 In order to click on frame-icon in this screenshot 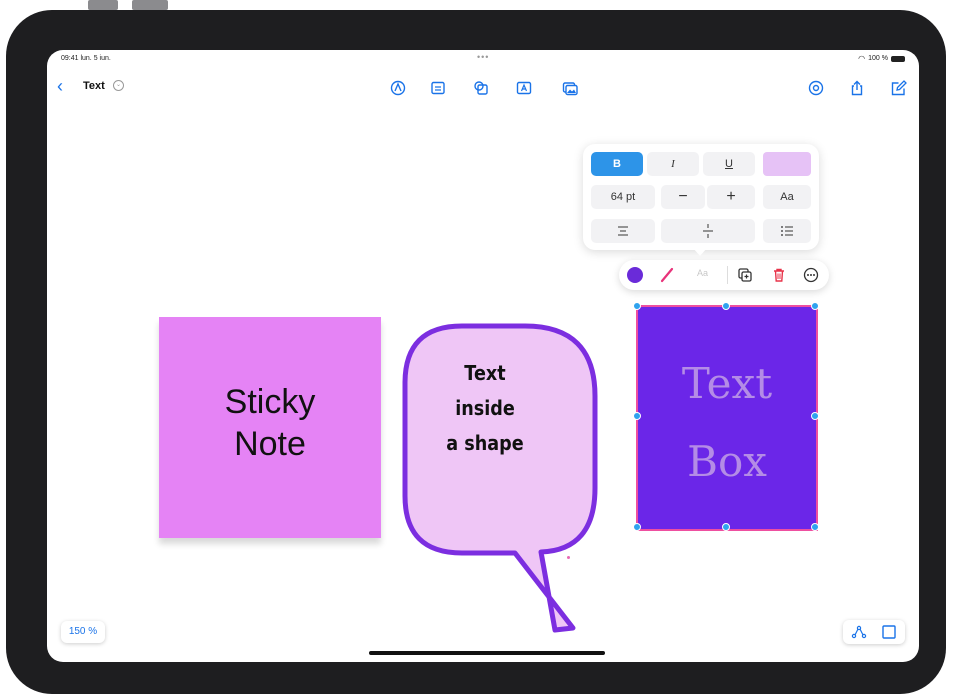, I will do `click(889, 632)`.